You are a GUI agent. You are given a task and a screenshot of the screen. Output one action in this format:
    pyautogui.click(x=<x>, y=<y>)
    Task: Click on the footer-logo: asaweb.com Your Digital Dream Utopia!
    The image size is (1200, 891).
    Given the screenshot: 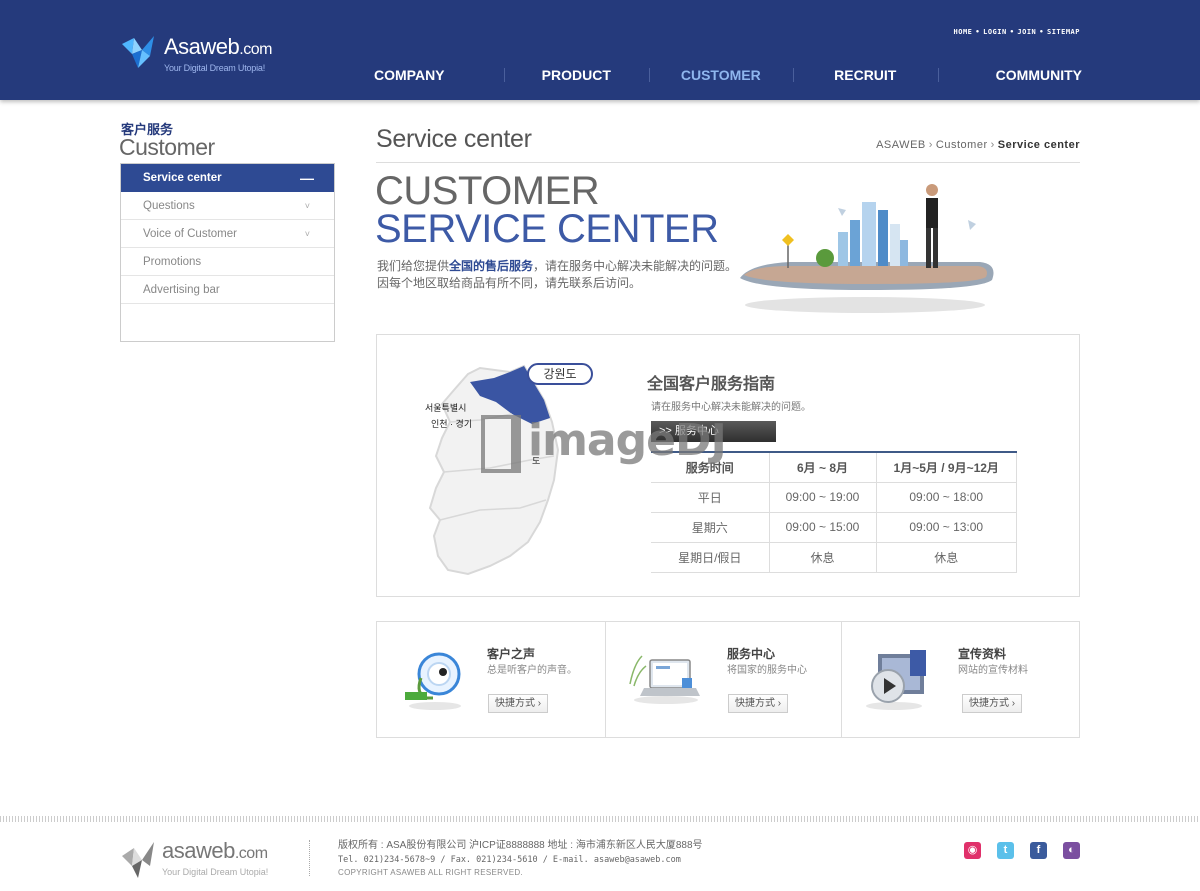 What is the action you would take?
    pyautogui.click(x=195, y=859)
    